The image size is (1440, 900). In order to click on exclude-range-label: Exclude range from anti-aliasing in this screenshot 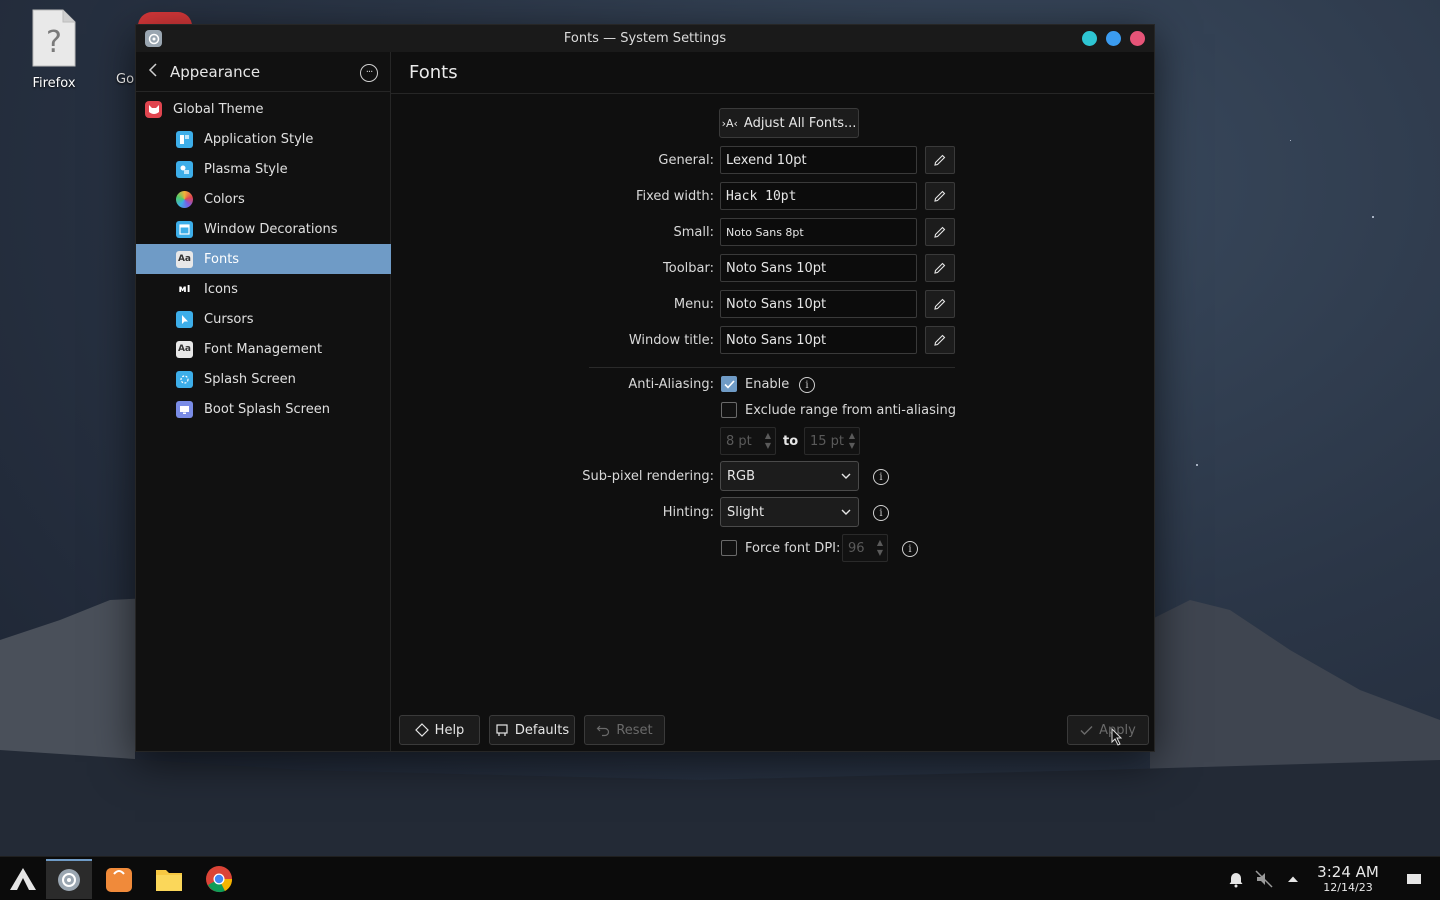, I will do `click(851, 410)`.